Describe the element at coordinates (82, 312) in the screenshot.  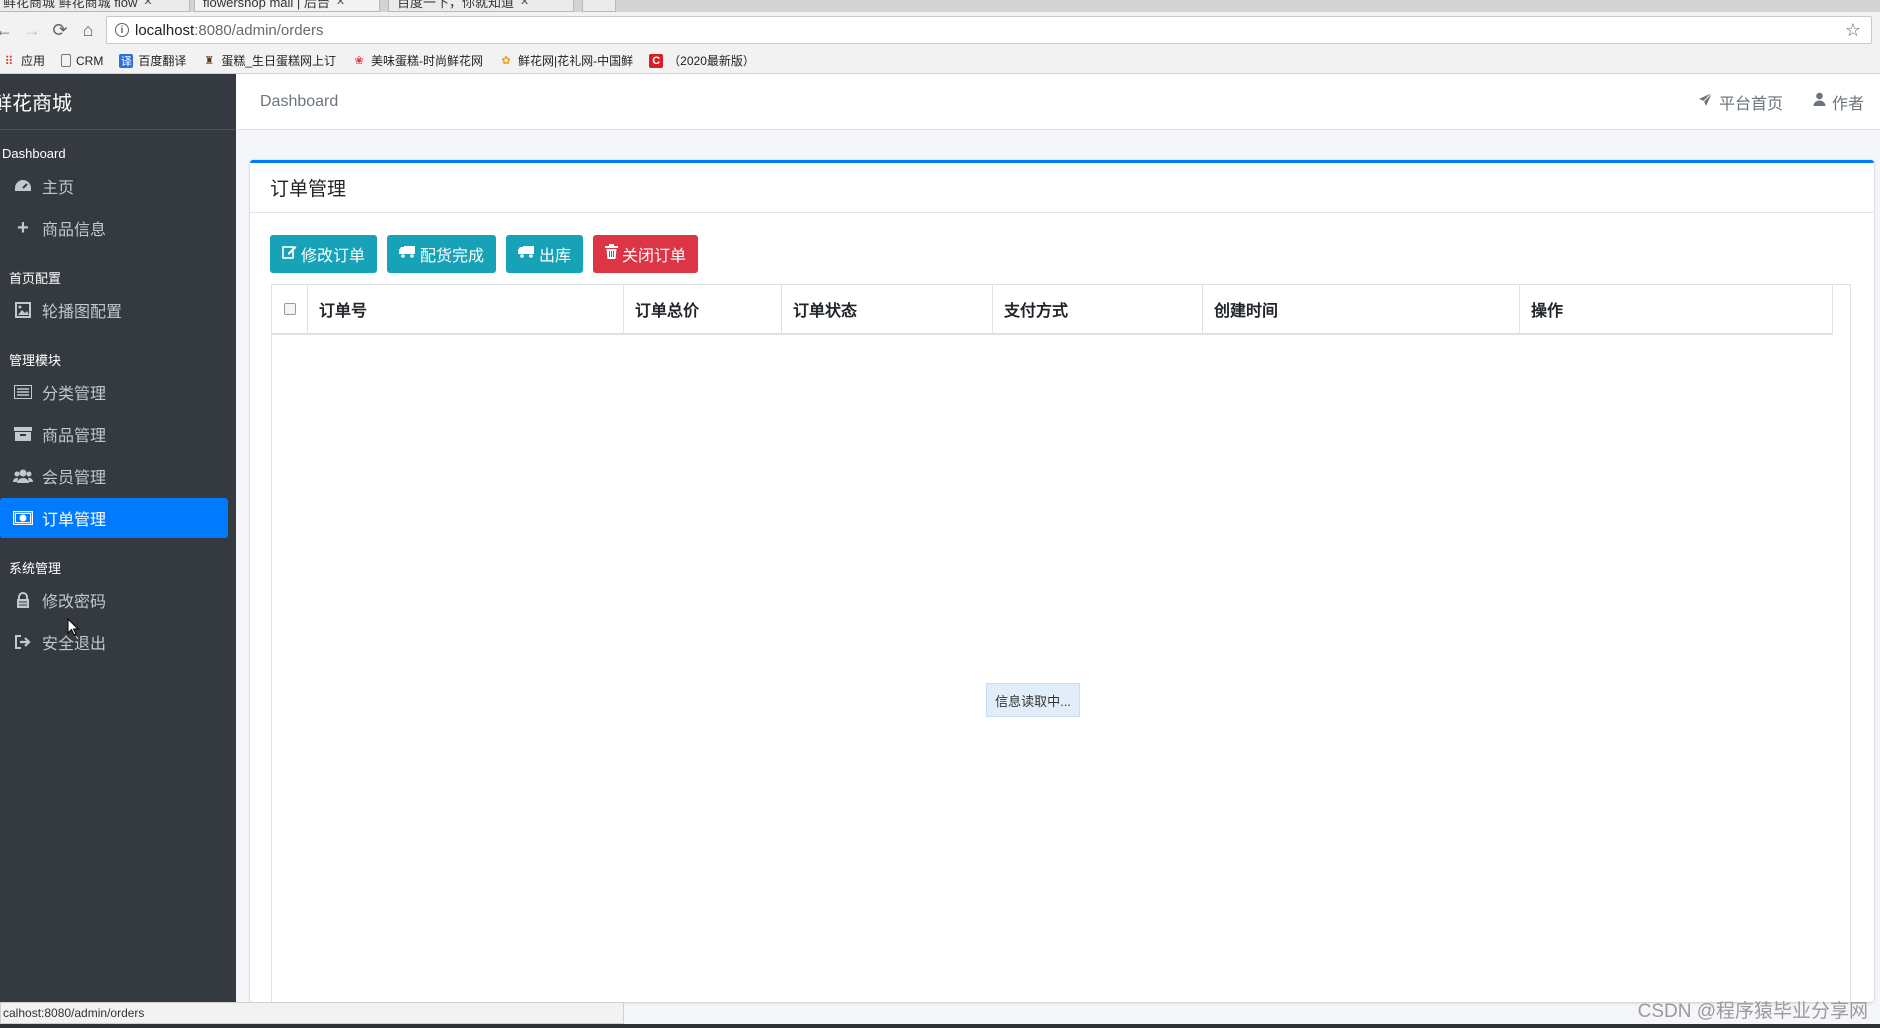
I see `sidebar-item-label: 轮播图配置` at that location.